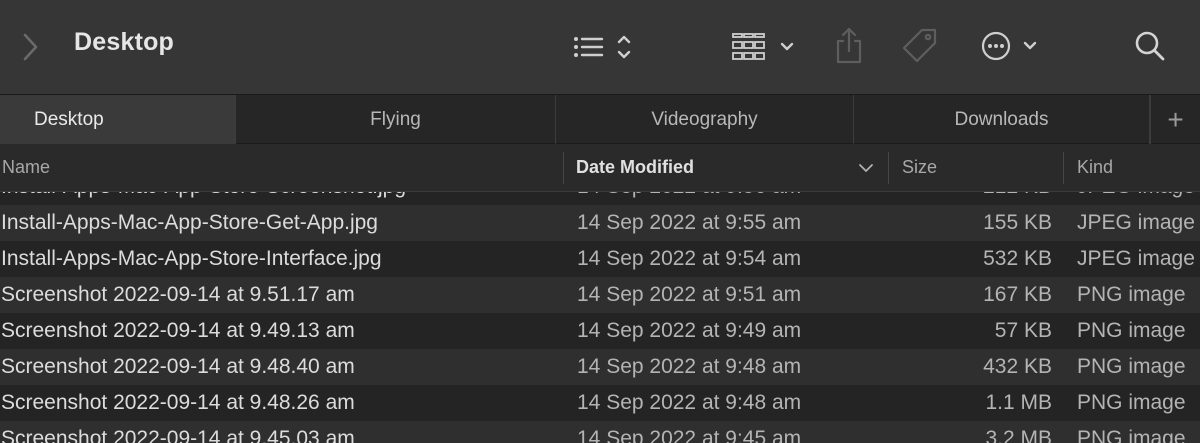  Describe the element at coordinates (31, 47) in the screenshot. I see `chevron-right-icon` at that location.